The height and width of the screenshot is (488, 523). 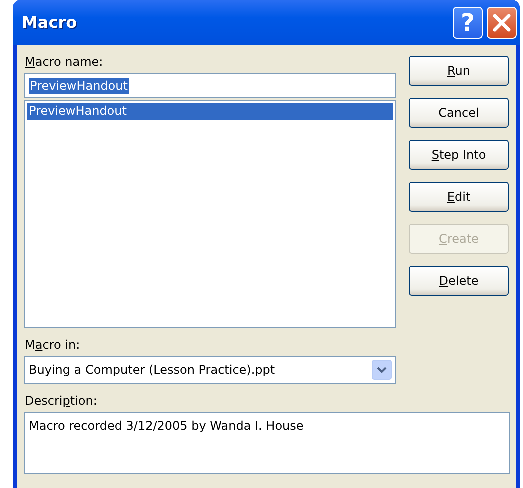 What do you see at coordinates (459, 155) in the screenshot?
I see `dialog-button: Step Into` at bounding box center [459, 155].